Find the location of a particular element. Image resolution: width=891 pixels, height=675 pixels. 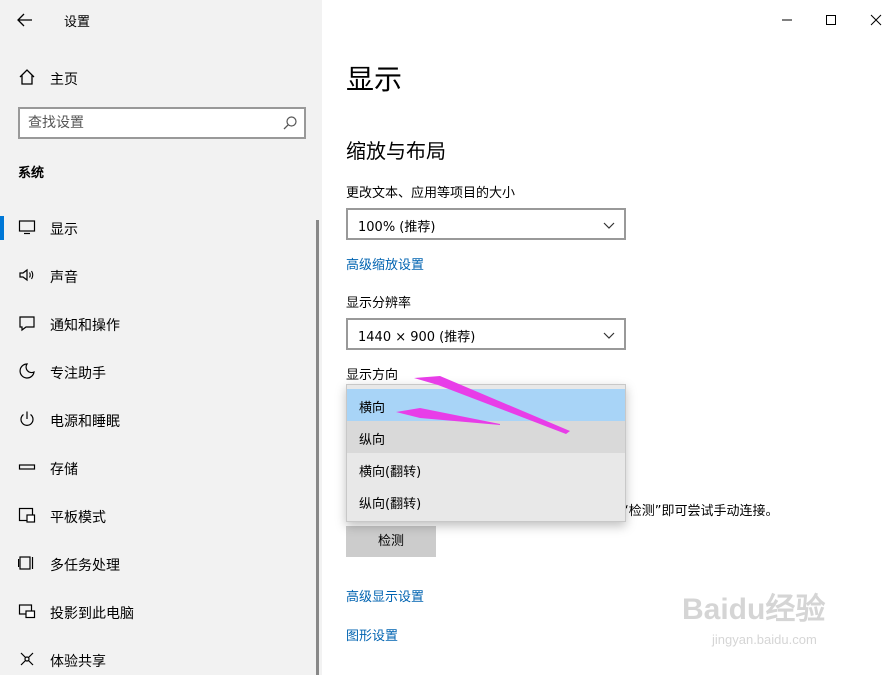

sidebar-item-label: 投影到此电脑 is located at coordinates (92, 614).